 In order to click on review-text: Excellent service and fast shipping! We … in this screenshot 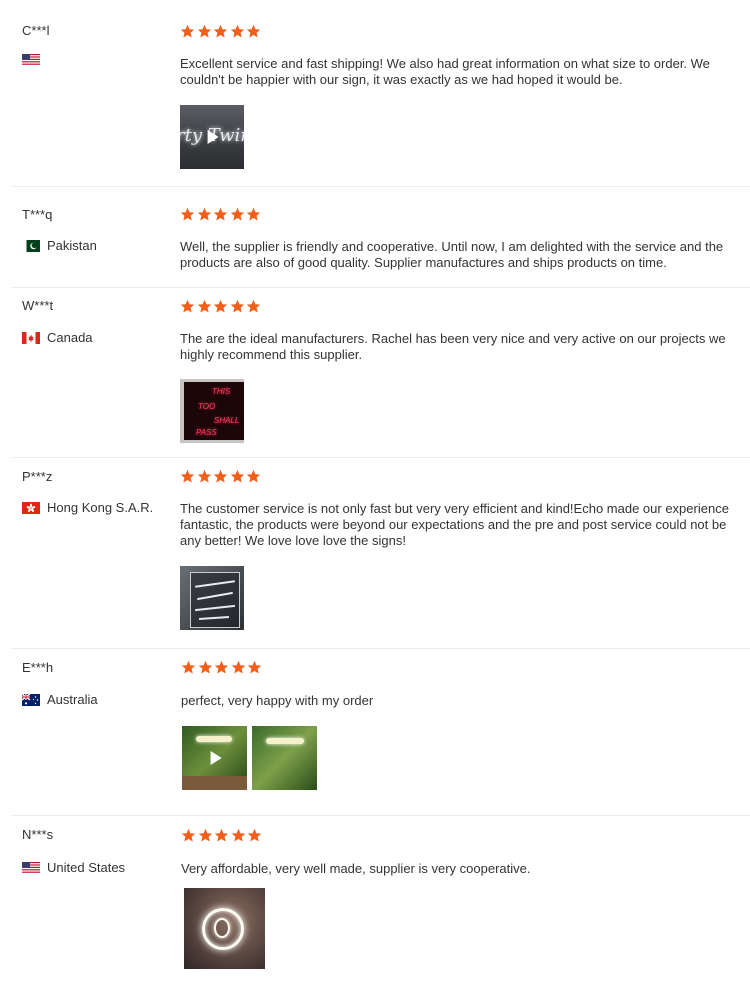, I will do `click(445, 71)`.